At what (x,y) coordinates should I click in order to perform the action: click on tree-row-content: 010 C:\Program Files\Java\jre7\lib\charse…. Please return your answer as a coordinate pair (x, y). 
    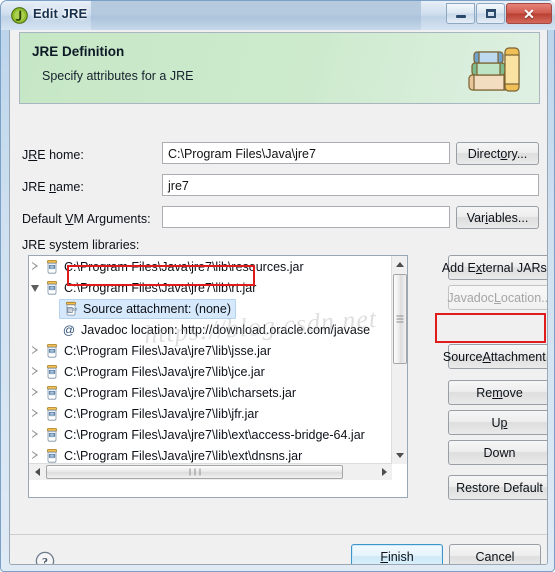
    Looking at the image, I should click on (169, 393).